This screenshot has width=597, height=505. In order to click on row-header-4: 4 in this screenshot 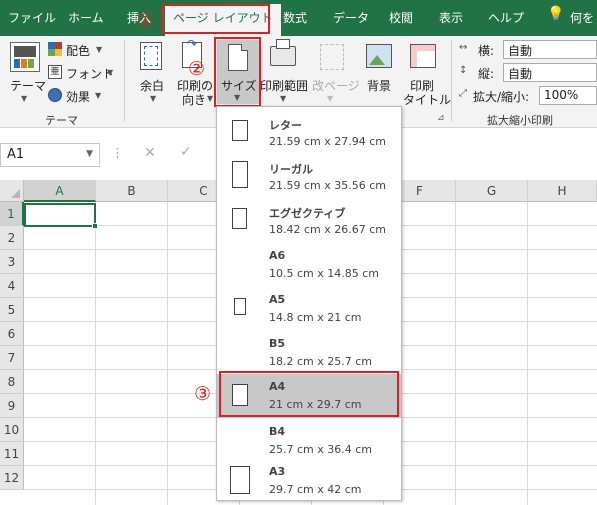, I will do `click(12, 286)`.